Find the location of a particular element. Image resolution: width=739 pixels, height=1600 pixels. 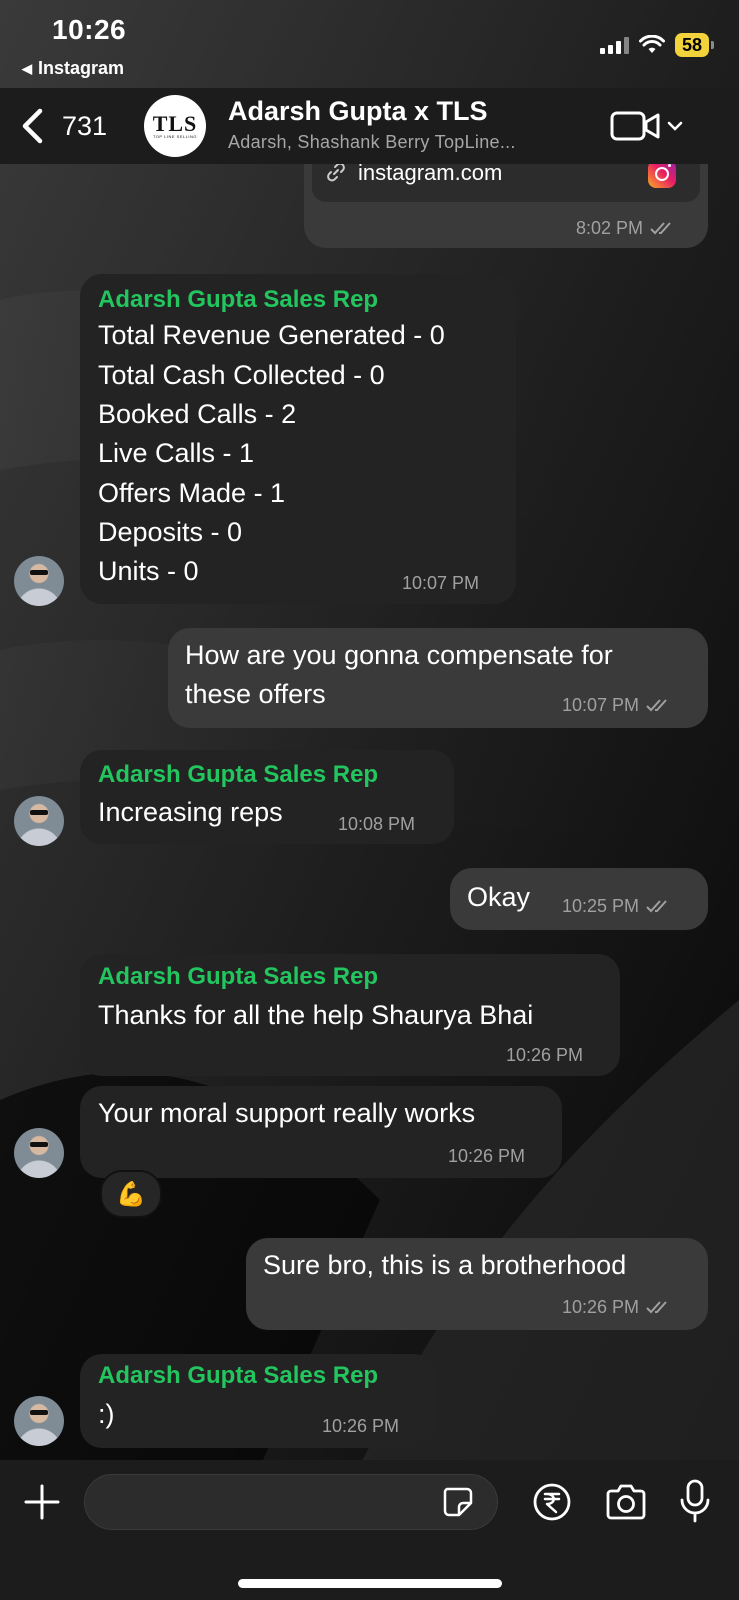

message-time-text: 10:07 PM is located at coordinates (601, 705).